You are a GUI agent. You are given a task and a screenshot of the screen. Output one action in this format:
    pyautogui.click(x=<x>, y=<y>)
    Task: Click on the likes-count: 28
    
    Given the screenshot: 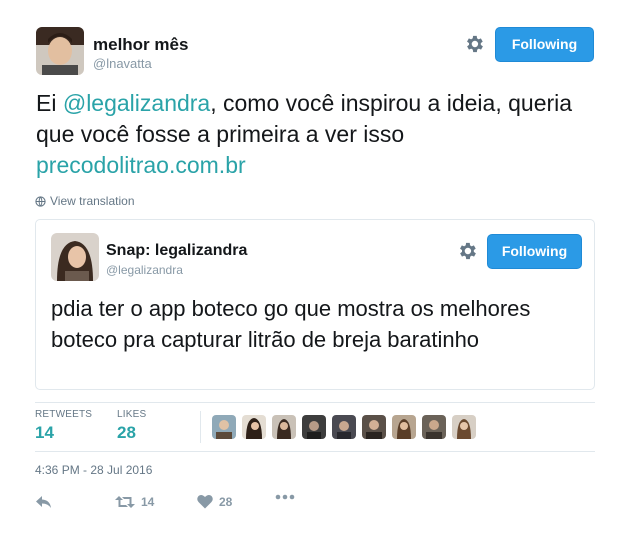 What is the action you would take?
    pyautogui.click(x=131, y=433)
    